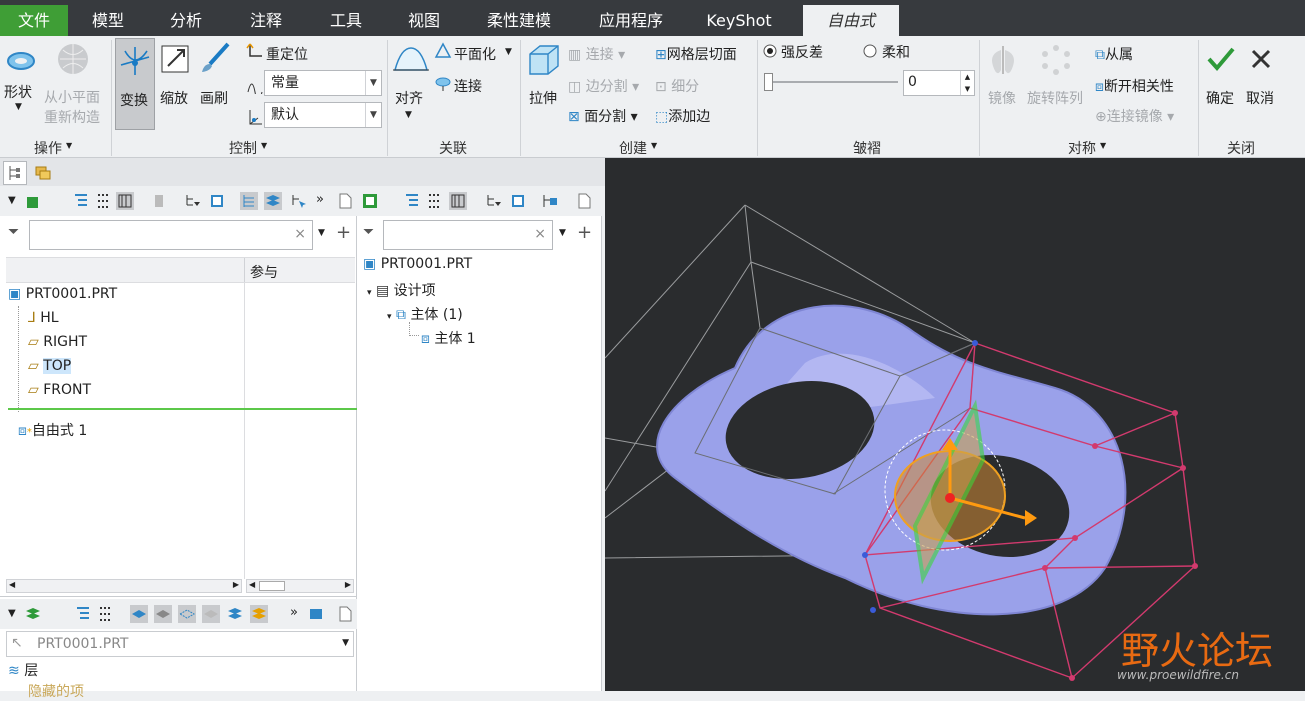 Image resolution: width=1305 pixels, height=701 pixels. I want to click on scroll-right-icon: ▶, so click(348, 584).